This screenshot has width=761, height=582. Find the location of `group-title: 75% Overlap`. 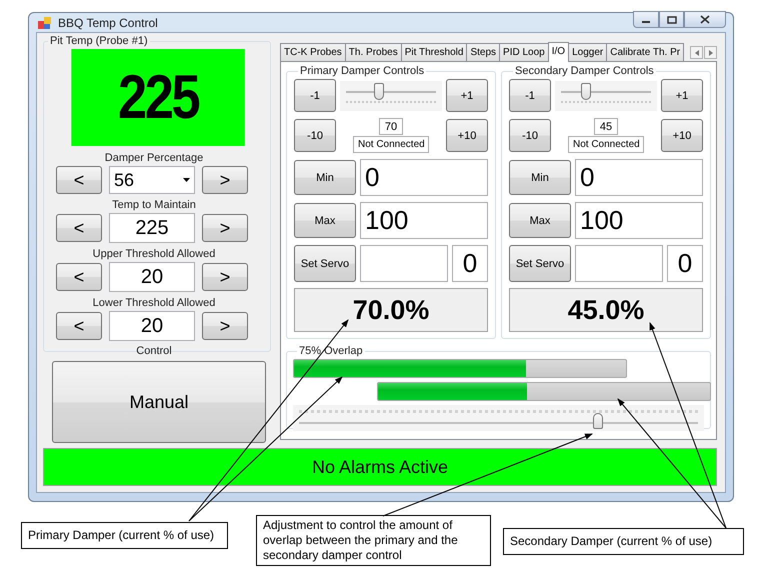

group-title: 75% Overlap is located at coordinates (331, 351).